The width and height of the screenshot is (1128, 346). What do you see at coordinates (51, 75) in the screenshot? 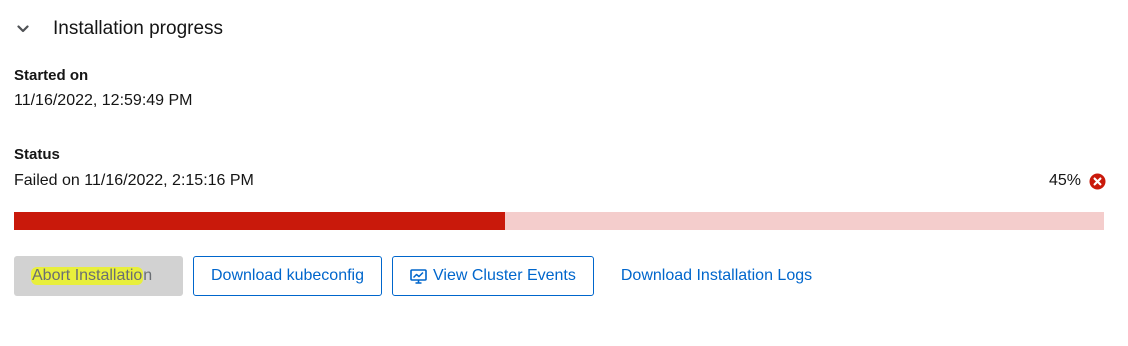
I see `started-on-label: Started on` at bounding box center [51, 75].